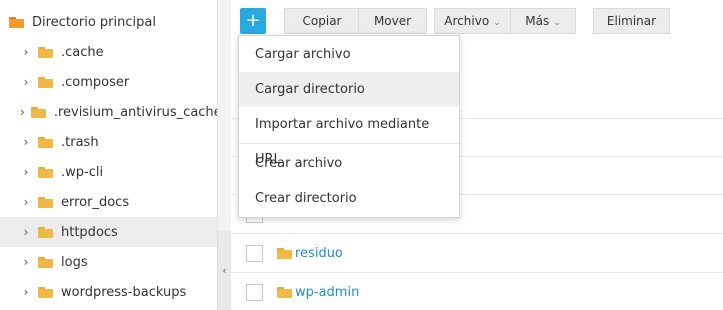 This screenshot has height=310, width=723. Describe the element at coordinates (89, 232) in the screenshot. I see `tree-item-label: httpdocs` at that location.